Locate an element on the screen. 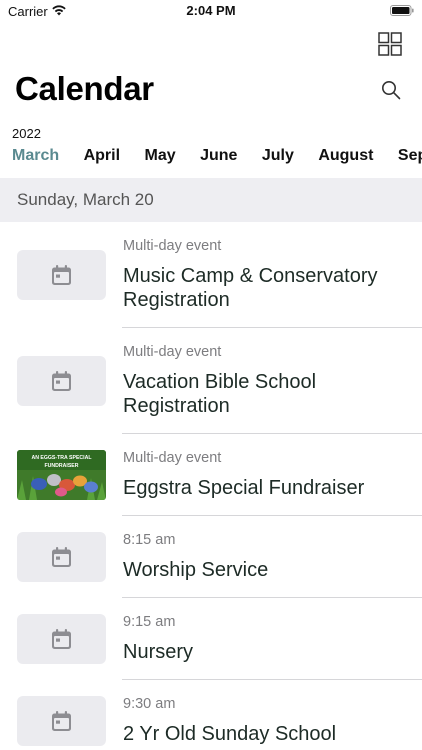  event-title: Worship Service is located at coordinates (196, 570).